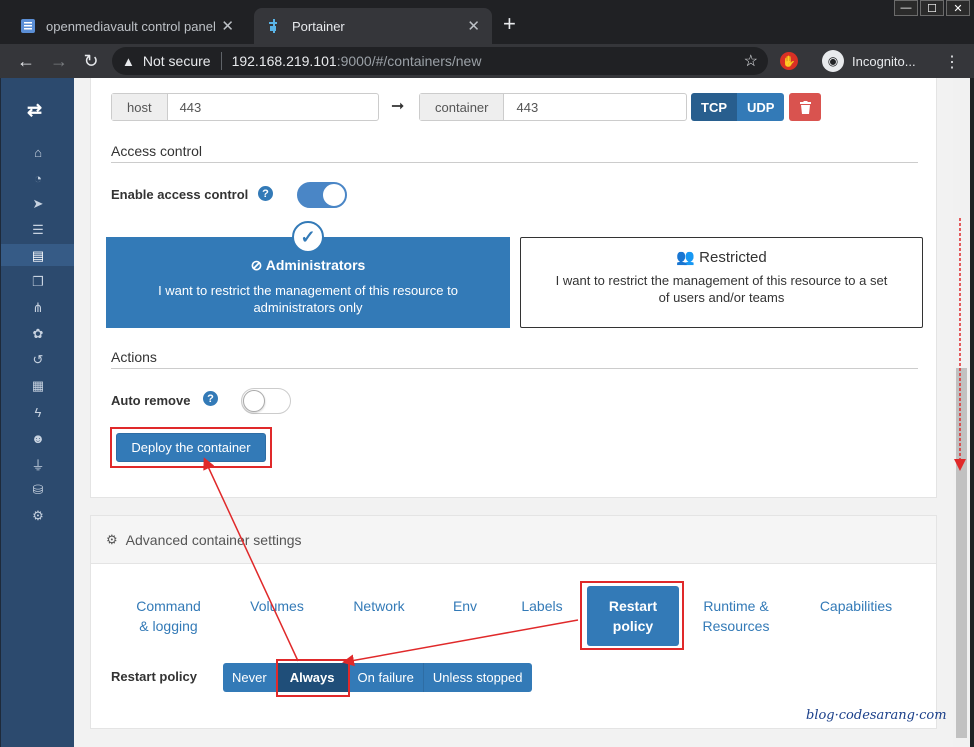 The height and width of the screenshot is (747, 974). Describe the element at coordinates (245, 107) in the screenshot. I see `host-port-input-group: host 443` at that location.